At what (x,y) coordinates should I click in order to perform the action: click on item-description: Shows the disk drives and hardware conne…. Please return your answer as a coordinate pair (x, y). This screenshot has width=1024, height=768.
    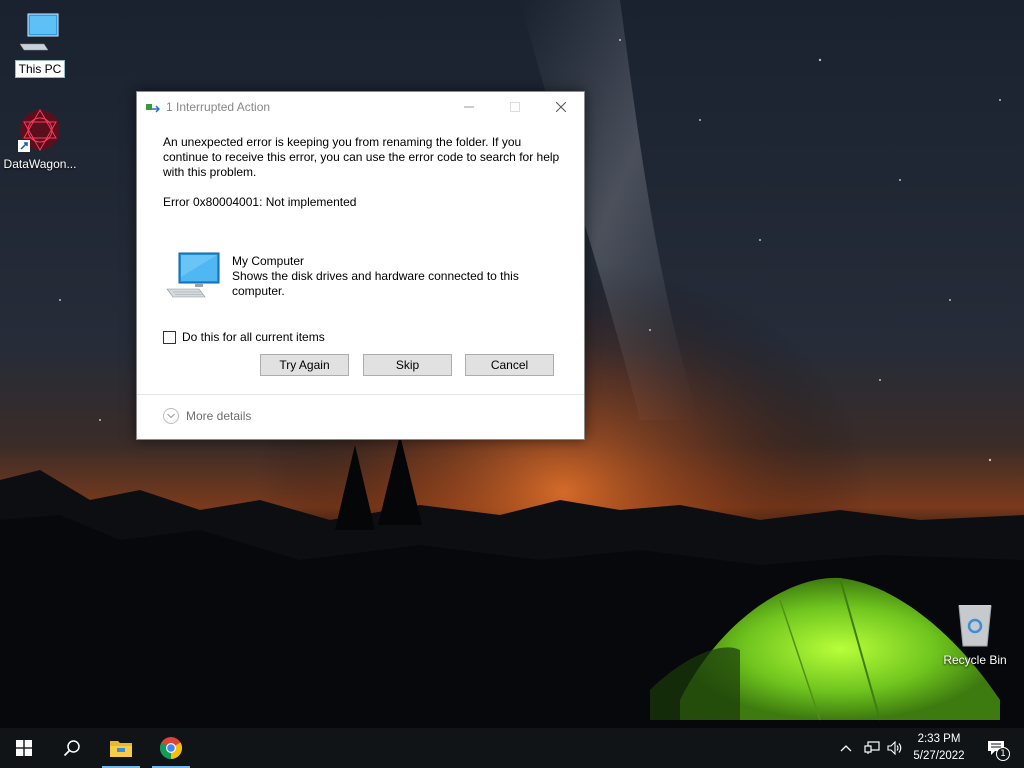
    Looking at the image, I should click on (375, 283).